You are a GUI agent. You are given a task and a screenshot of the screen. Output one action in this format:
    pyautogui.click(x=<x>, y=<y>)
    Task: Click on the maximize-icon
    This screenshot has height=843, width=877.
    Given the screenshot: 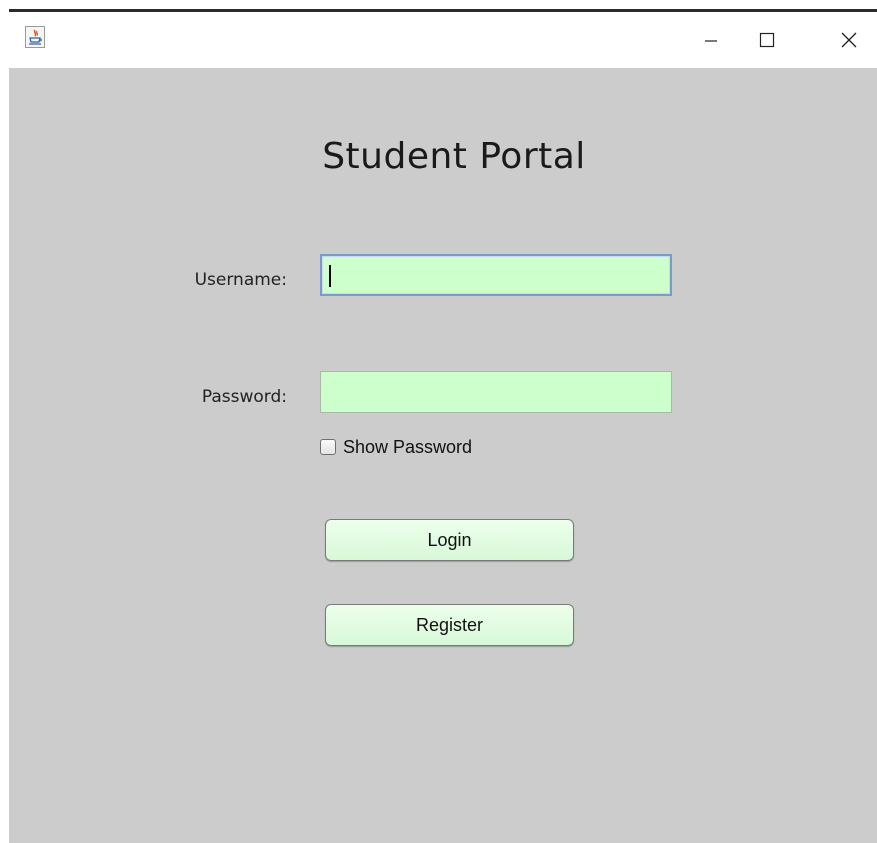 What is the action you would take?
    pyautogui.click(x=767, y=40)
    